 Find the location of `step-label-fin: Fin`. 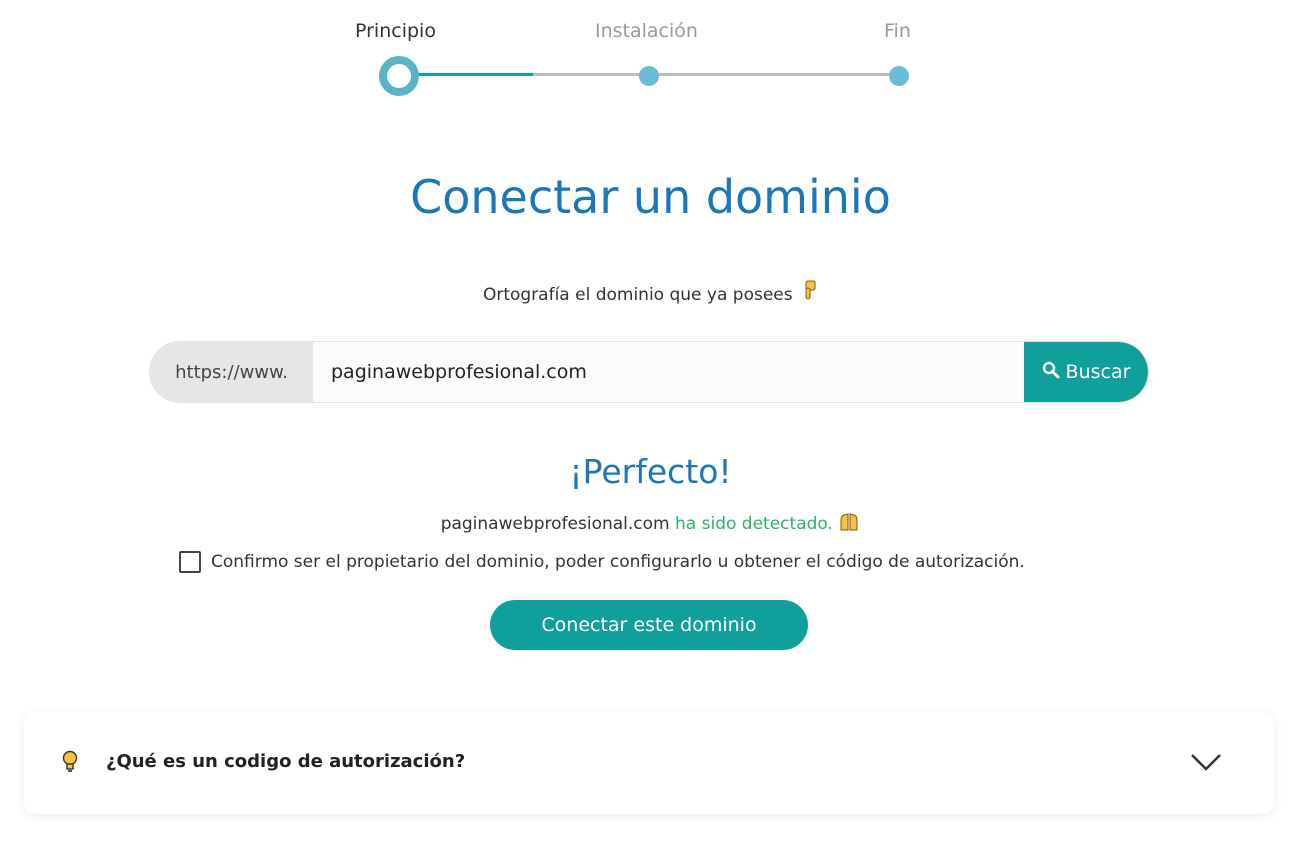

step-label-fin: Fin is located at coordinates (897, 31).